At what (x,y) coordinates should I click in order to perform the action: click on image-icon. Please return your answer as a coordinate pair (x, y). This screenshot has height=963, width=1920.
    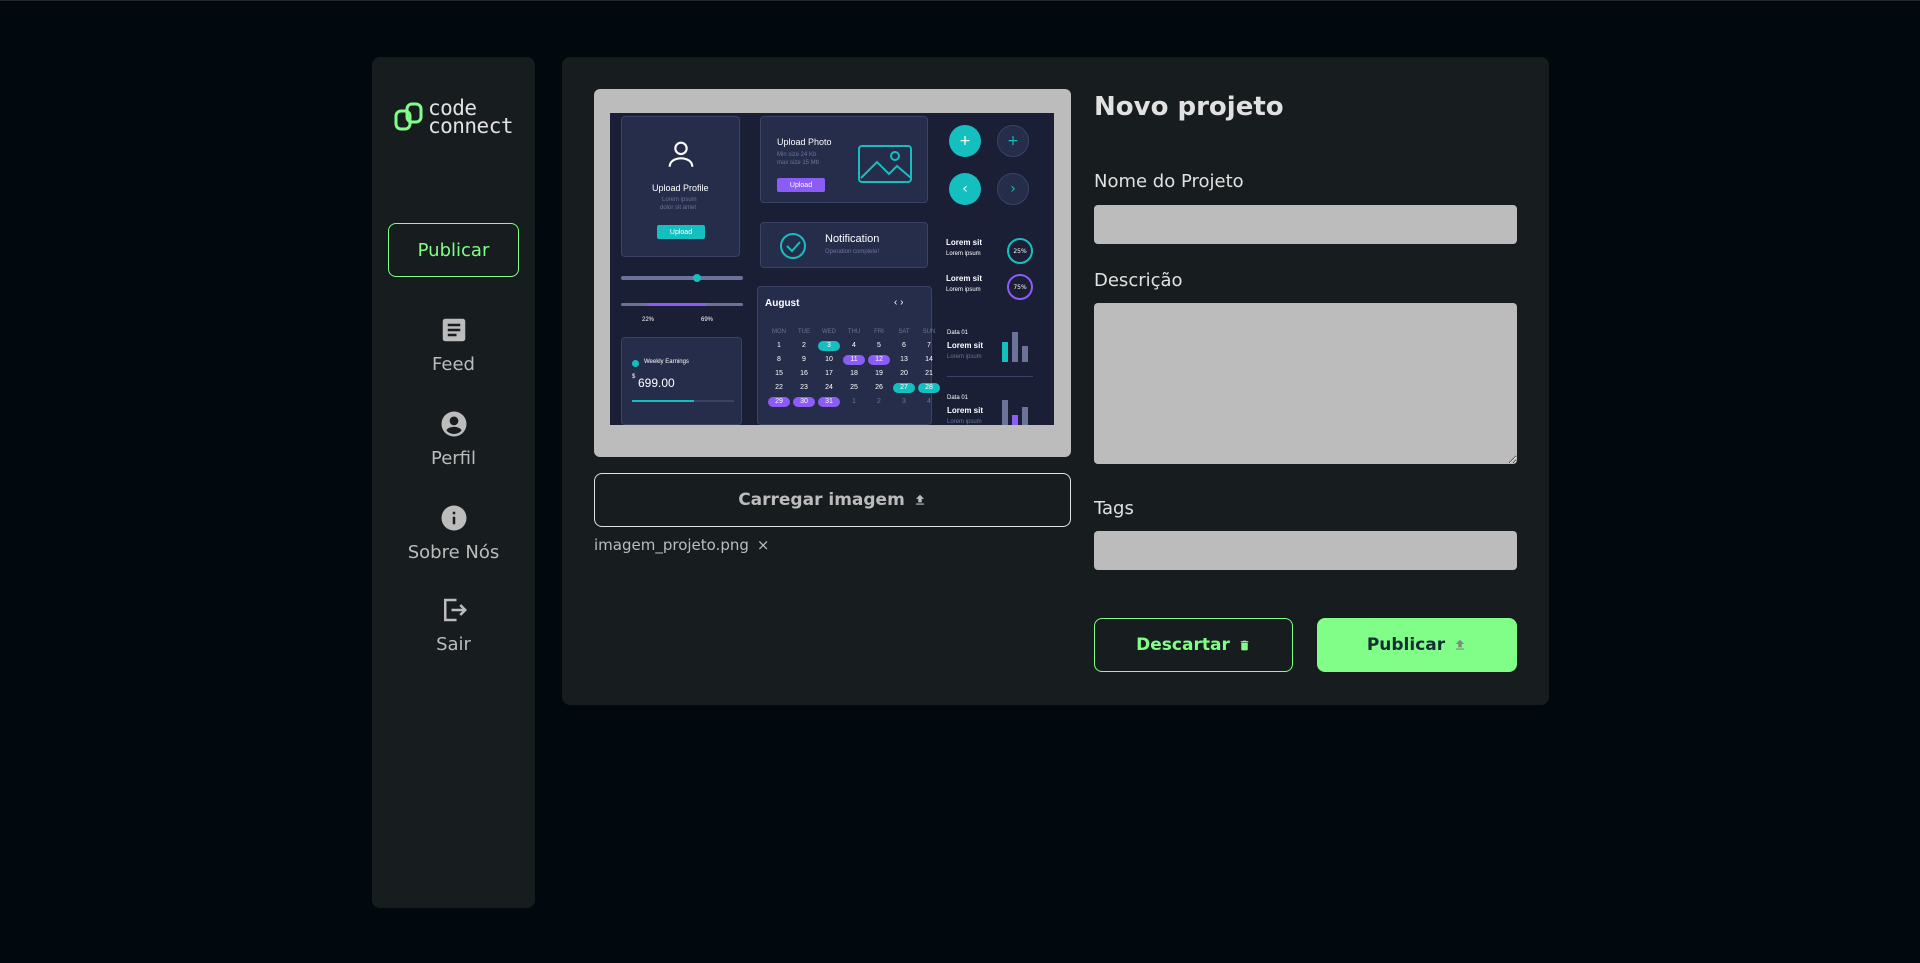
    Looking at the image, I should click on (885, 164).